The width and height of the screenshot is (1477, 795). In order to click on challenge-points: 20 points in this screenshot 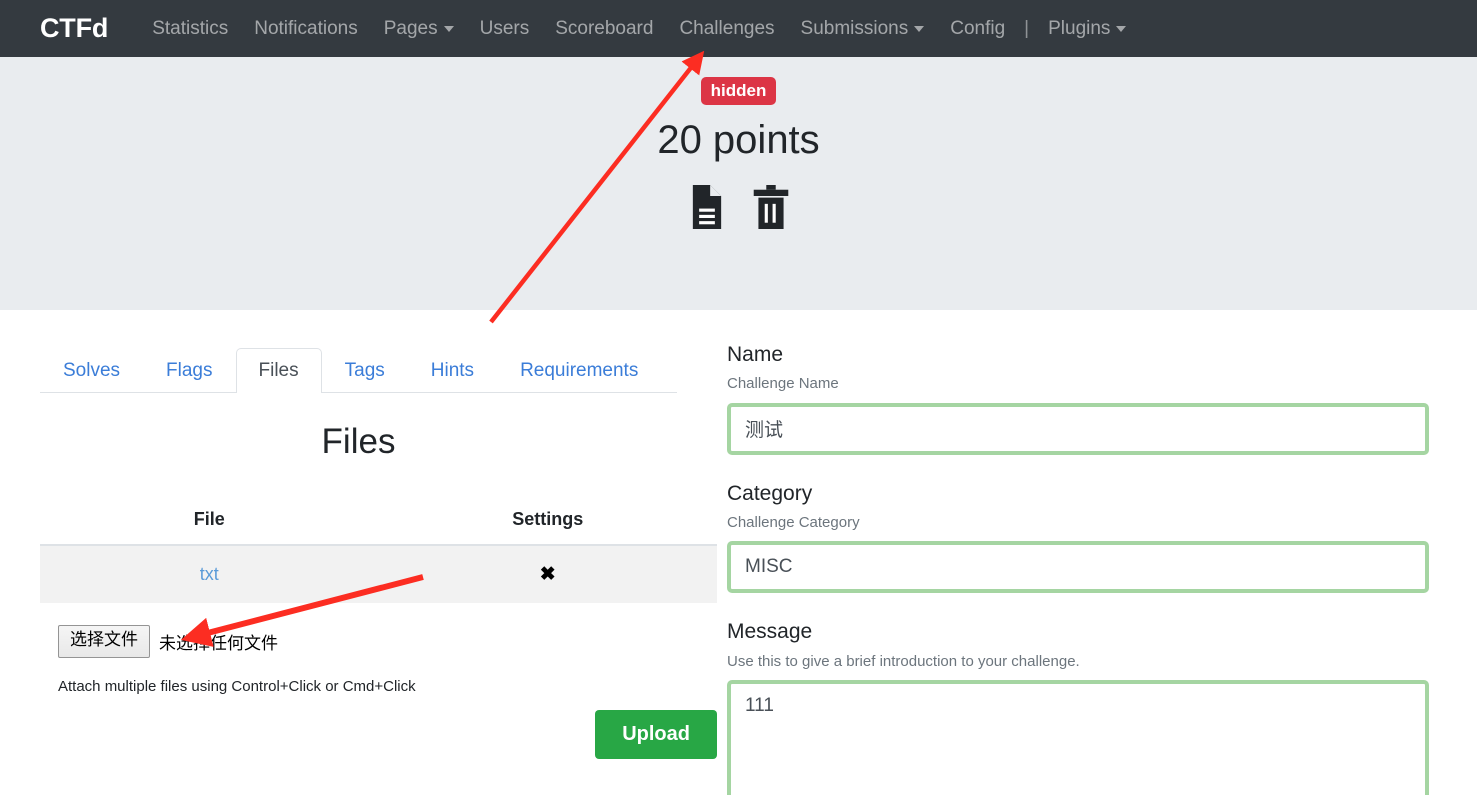, I will do `click(738, 140)`.